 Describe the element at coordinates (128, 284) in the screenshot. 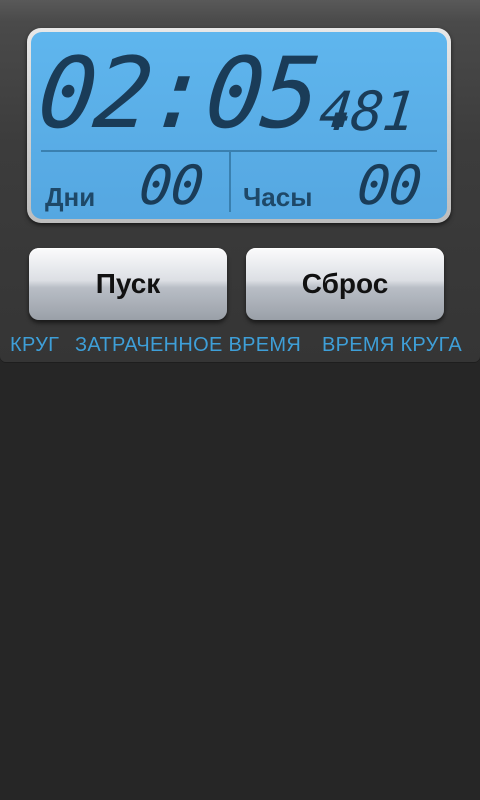

I see `start-button: Пуск` at that location.